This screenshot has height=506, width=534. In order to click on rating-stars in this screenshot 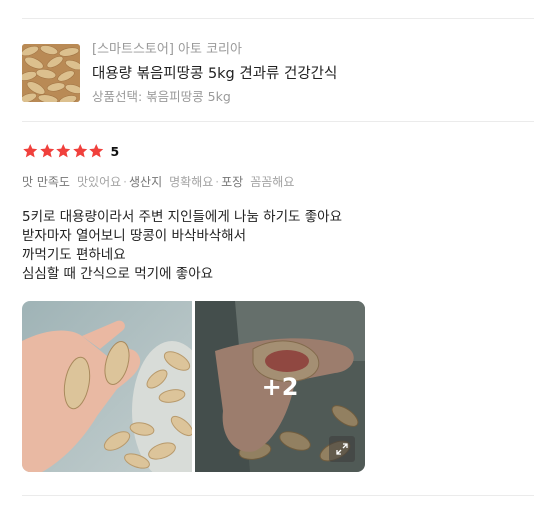, I will do `click(63, 151)`.